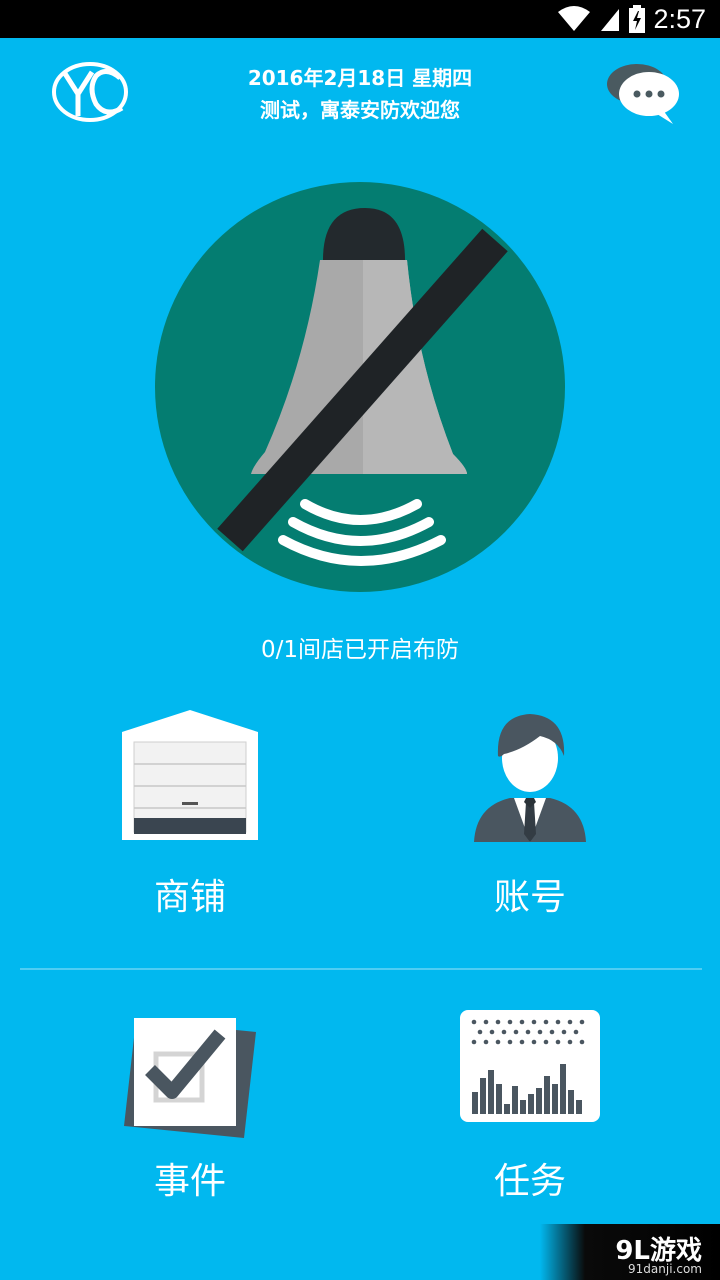  Describe the element at coordinates (630, 1252) in the screenshot. I see `watermark: 9L游戏 91danji.com` at that location.